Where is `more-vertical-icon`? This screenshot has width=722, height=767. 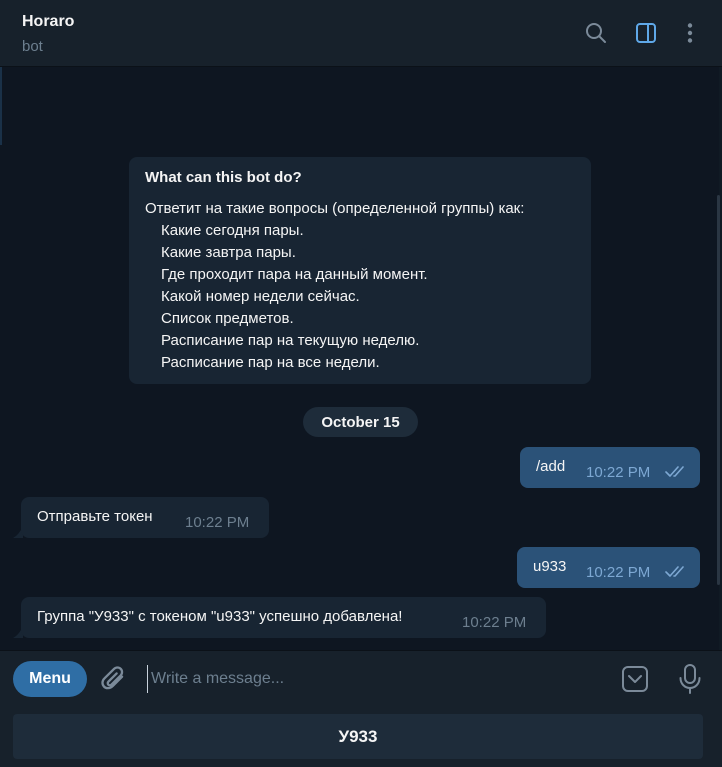
more-vertical-icon is located at coordinates (690, 33).